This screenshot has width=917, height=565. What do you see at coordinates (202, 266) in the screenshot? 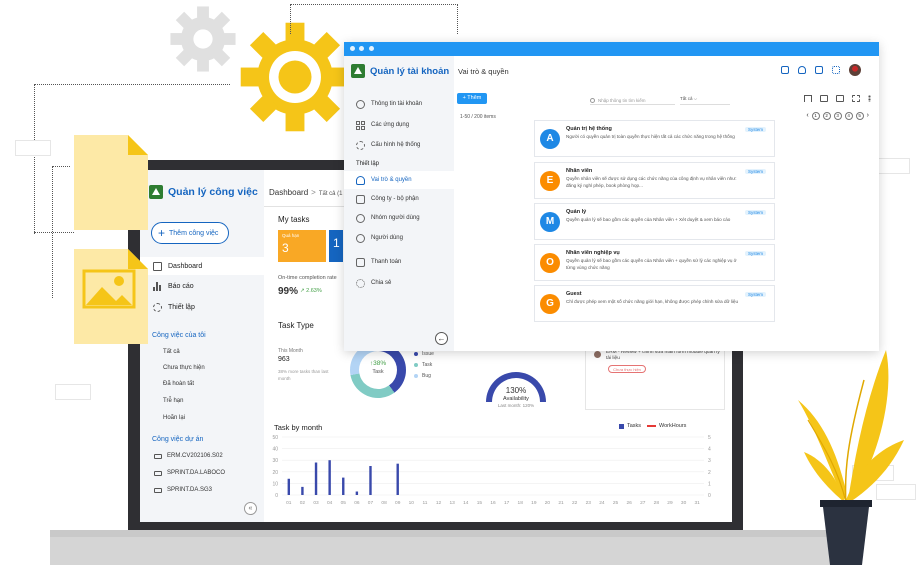
I see `sidebar-item-dashboard: Dashboard` at bounding box center [202, 266].